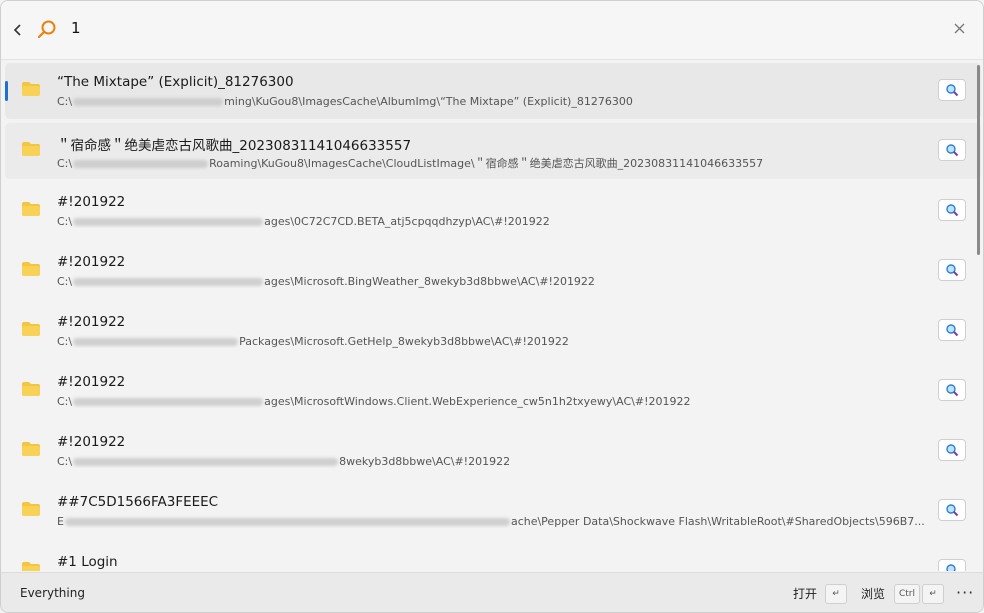  Describe the element at coordinates (52, 593) in the screenshot. I see `plugin-source-label: Everything` at that location.